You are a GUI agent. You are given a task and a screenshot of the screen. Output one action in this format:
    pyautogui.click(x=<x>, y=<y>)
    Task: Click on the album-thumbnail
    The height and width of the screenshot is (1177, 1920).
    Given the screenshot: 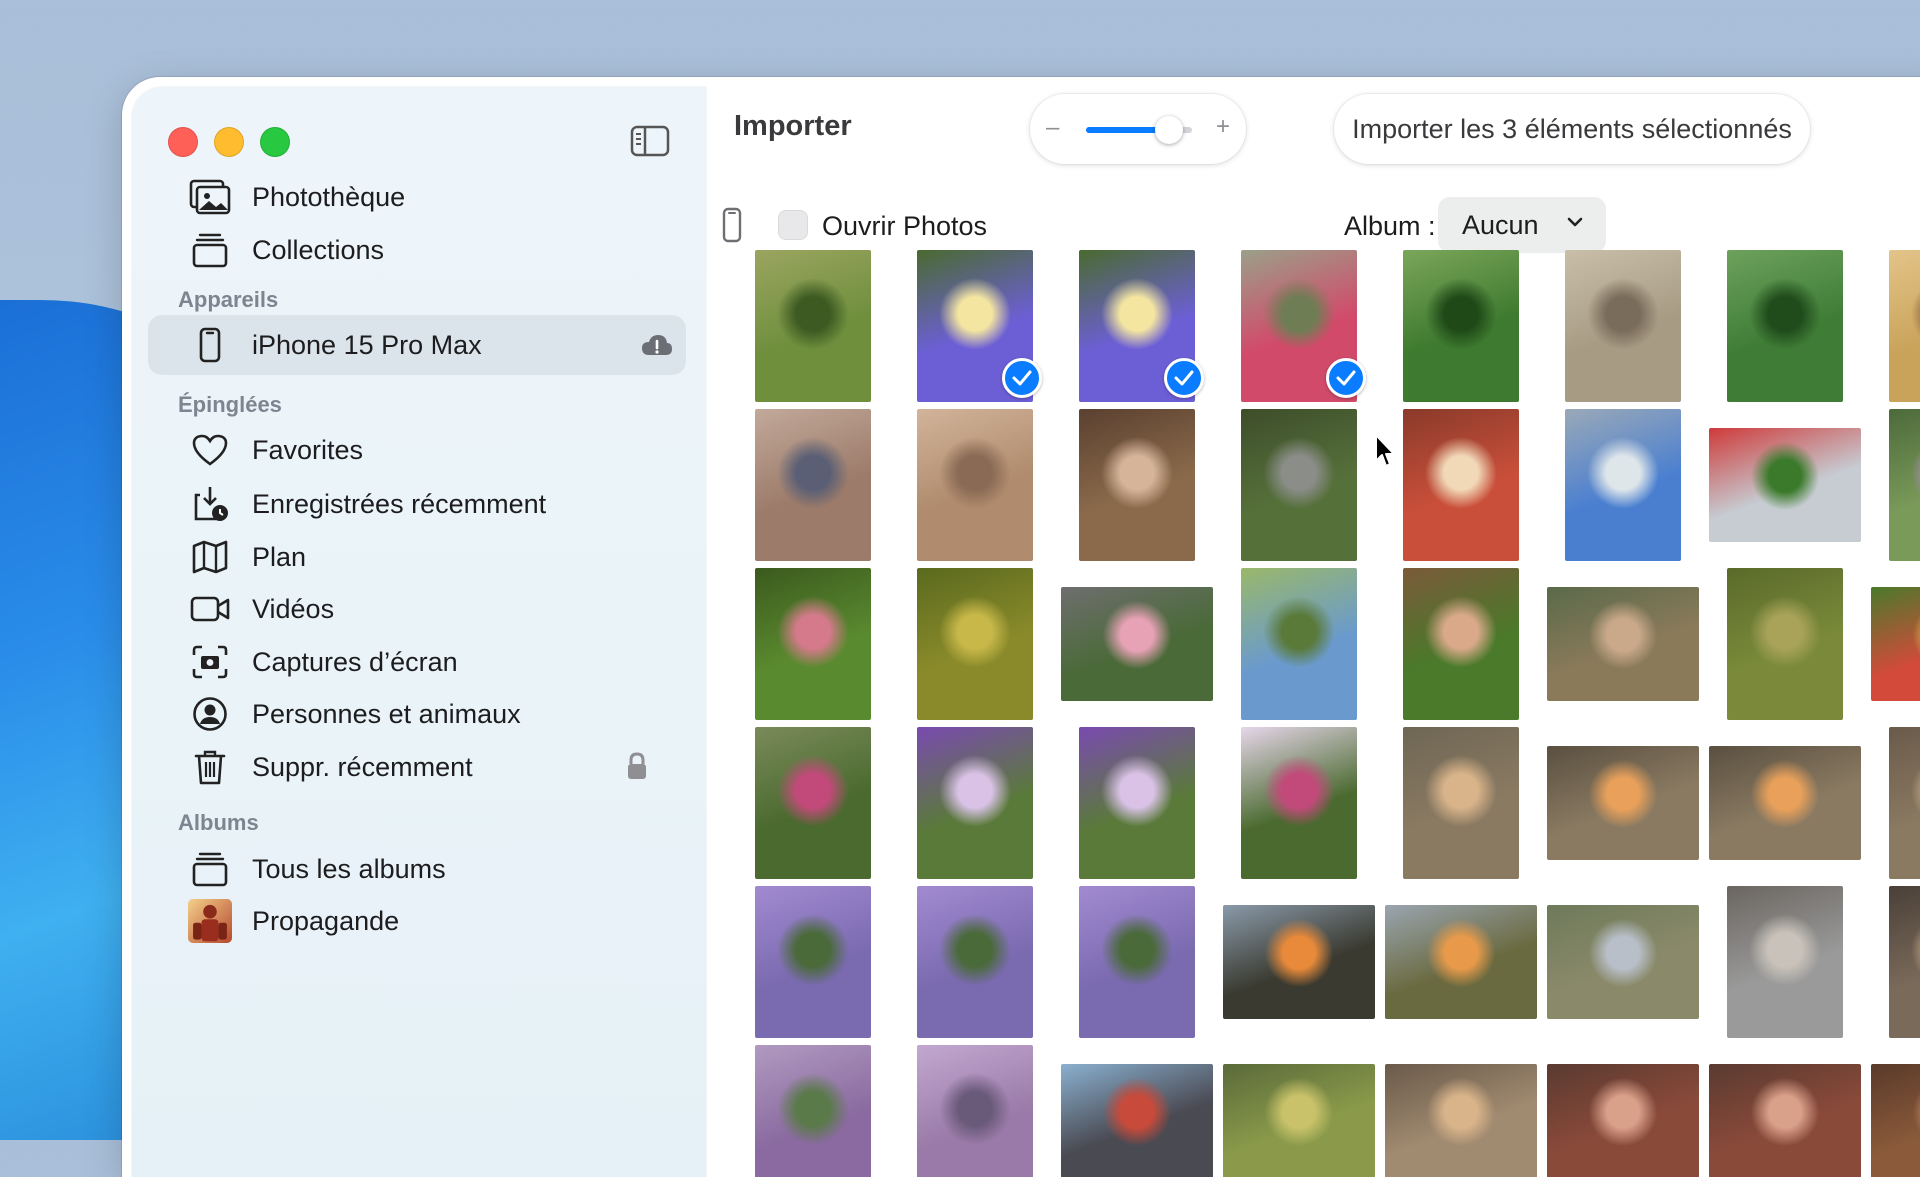 What is the action you would take?
    pyautogui.click(x=210, y=921)
    